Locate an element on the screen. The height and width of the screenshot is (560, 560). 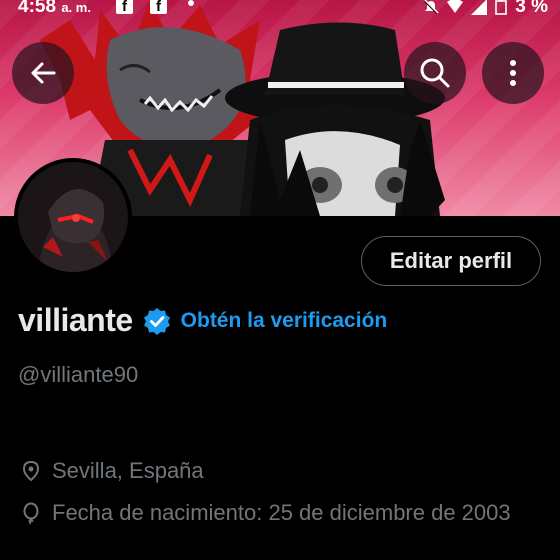
balloon-icon is located at coordinates (31, 513).